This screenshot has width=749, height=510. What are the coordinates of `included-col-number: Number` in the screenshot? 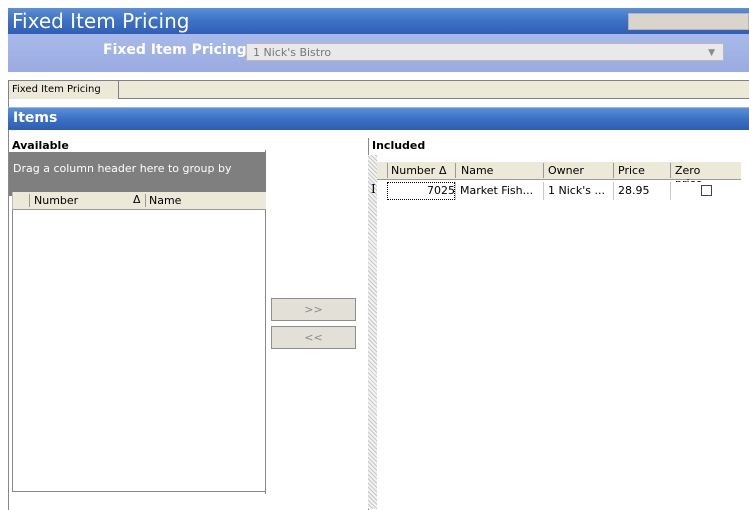 It's located at (413, 170).